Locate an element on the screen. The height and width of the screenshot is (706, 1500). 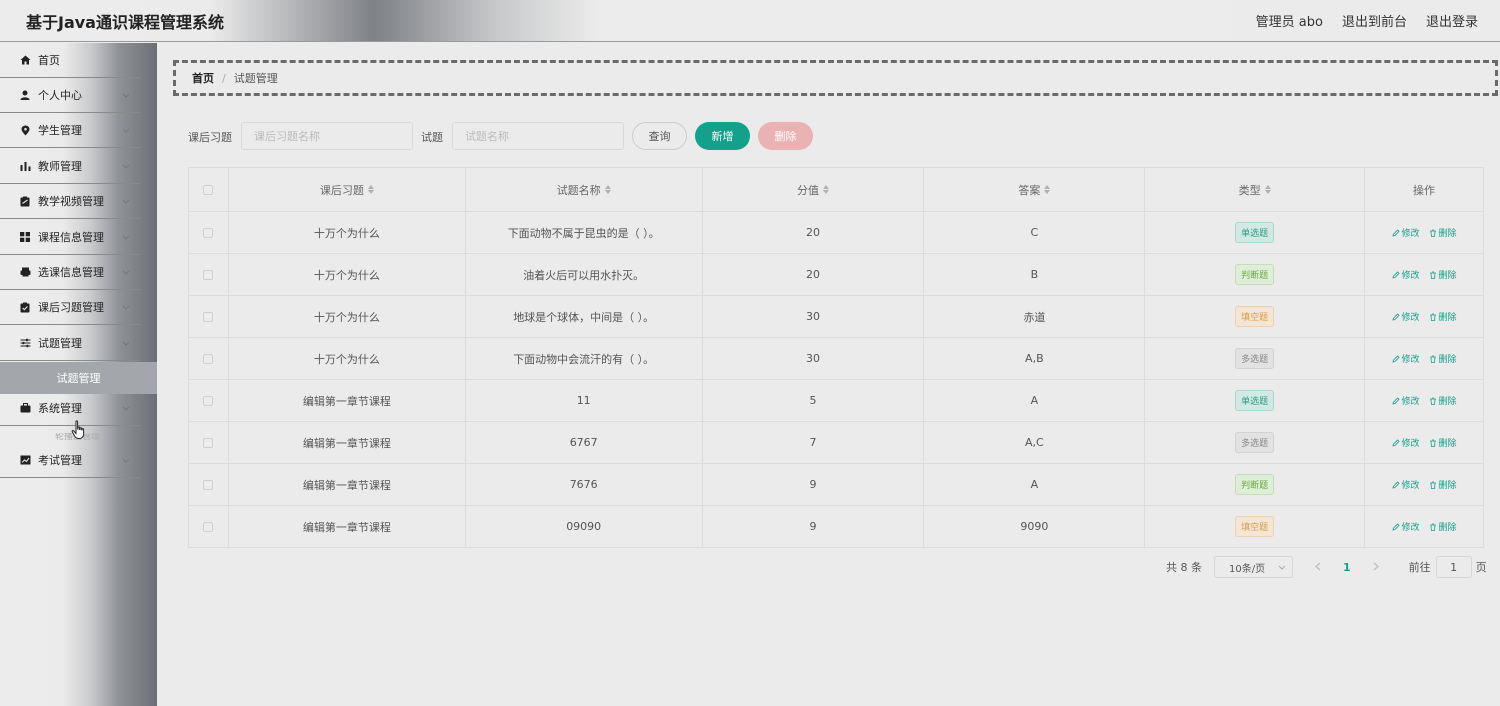
table-row: 编辑第一章节课程 09090 9 9090 填空题 修改 删除 is located at coordinates (836, 527).